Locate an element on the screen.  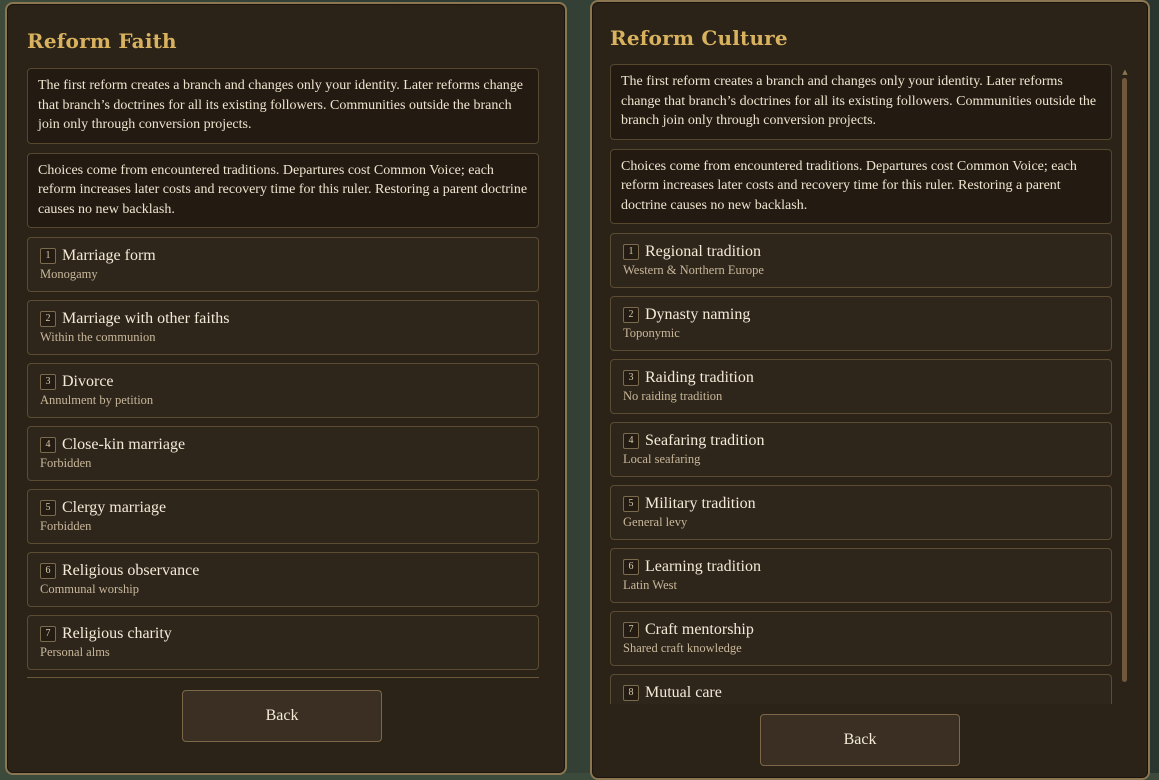
option-divorce: 3 Divorce Annulment by petition is located at coordinates (283, 390).